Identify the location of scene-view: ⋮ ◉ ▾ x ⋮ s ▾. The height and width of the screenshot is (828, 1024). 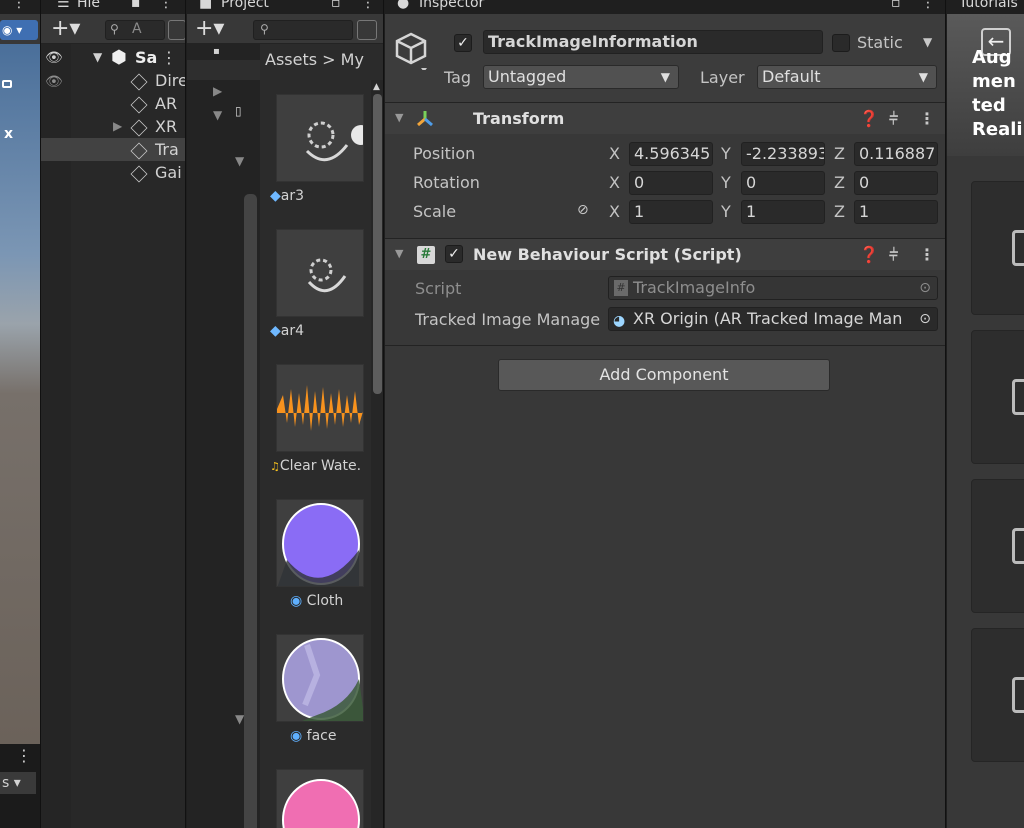
(20, 414).